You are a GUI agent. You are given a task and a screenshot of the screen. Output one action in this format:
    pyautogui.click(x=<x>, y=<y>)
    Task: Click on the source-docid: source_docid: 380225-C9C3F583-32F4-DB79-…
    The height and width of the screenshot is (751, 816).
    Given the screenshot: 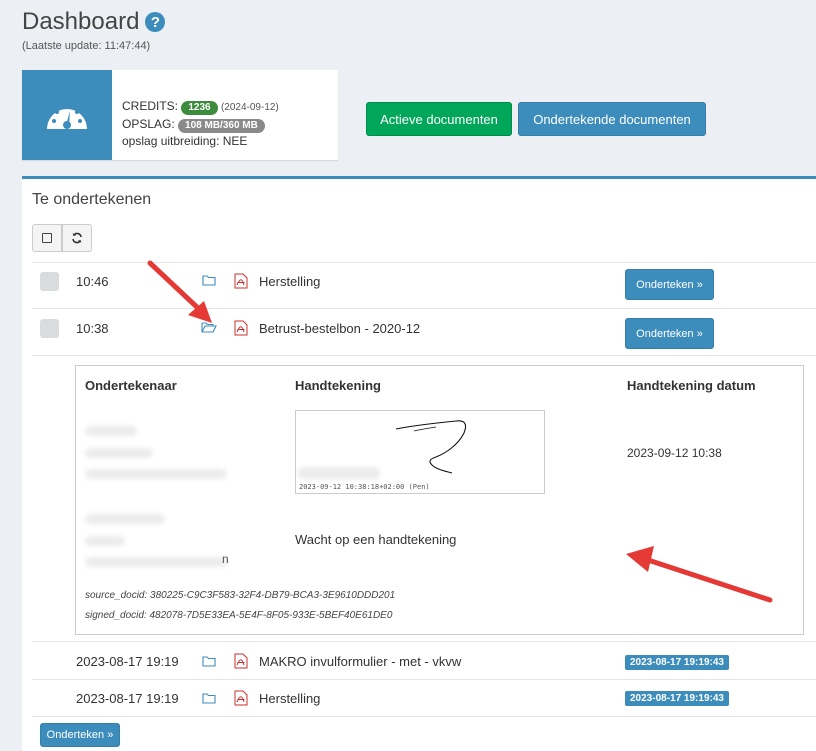 What is the action you would take?
    pyautogui.click(x=240, y=595)
    